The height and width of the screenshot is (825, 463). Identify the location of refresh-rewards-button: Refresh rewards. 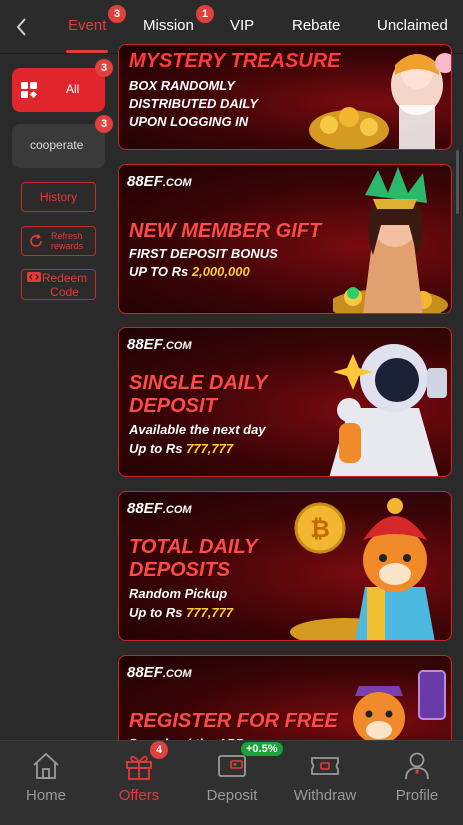
(58, 241).